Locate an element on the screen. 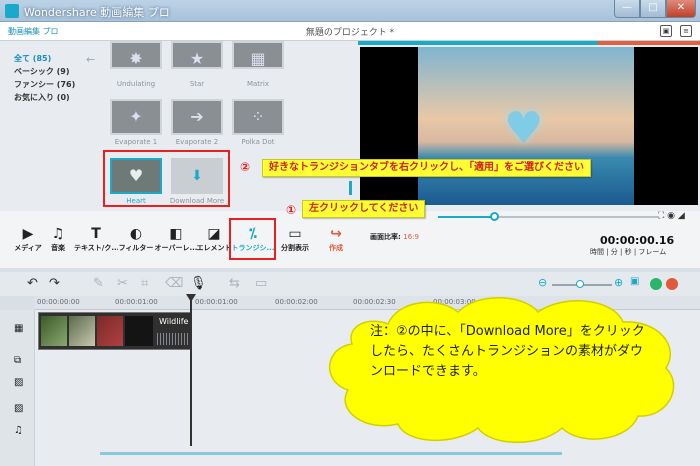 This screenshot has height=466, width=700. tool-filter: ◐ フィルター is located at coordinates (136, 239).